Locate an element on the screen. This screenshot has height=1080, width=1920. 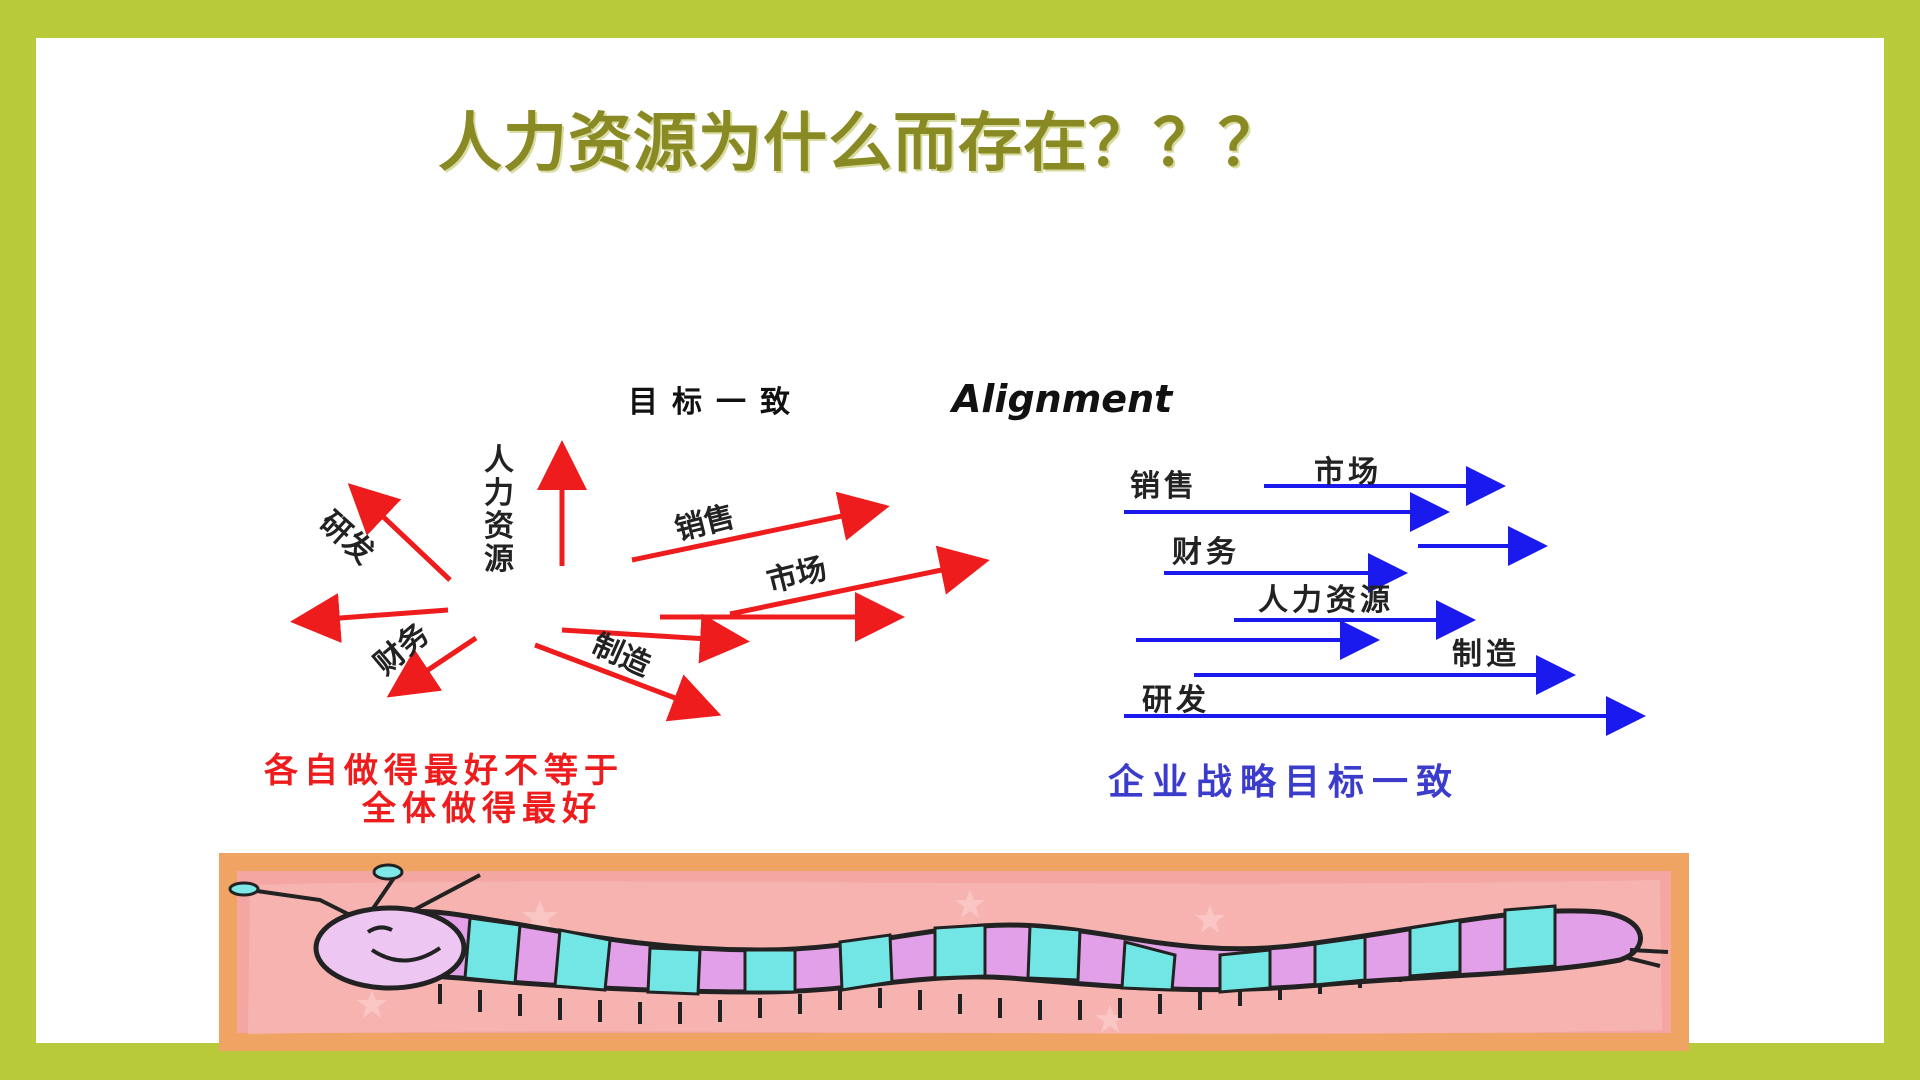
label-right-hr: 人力资源 is located at coordinates (1326, 600).